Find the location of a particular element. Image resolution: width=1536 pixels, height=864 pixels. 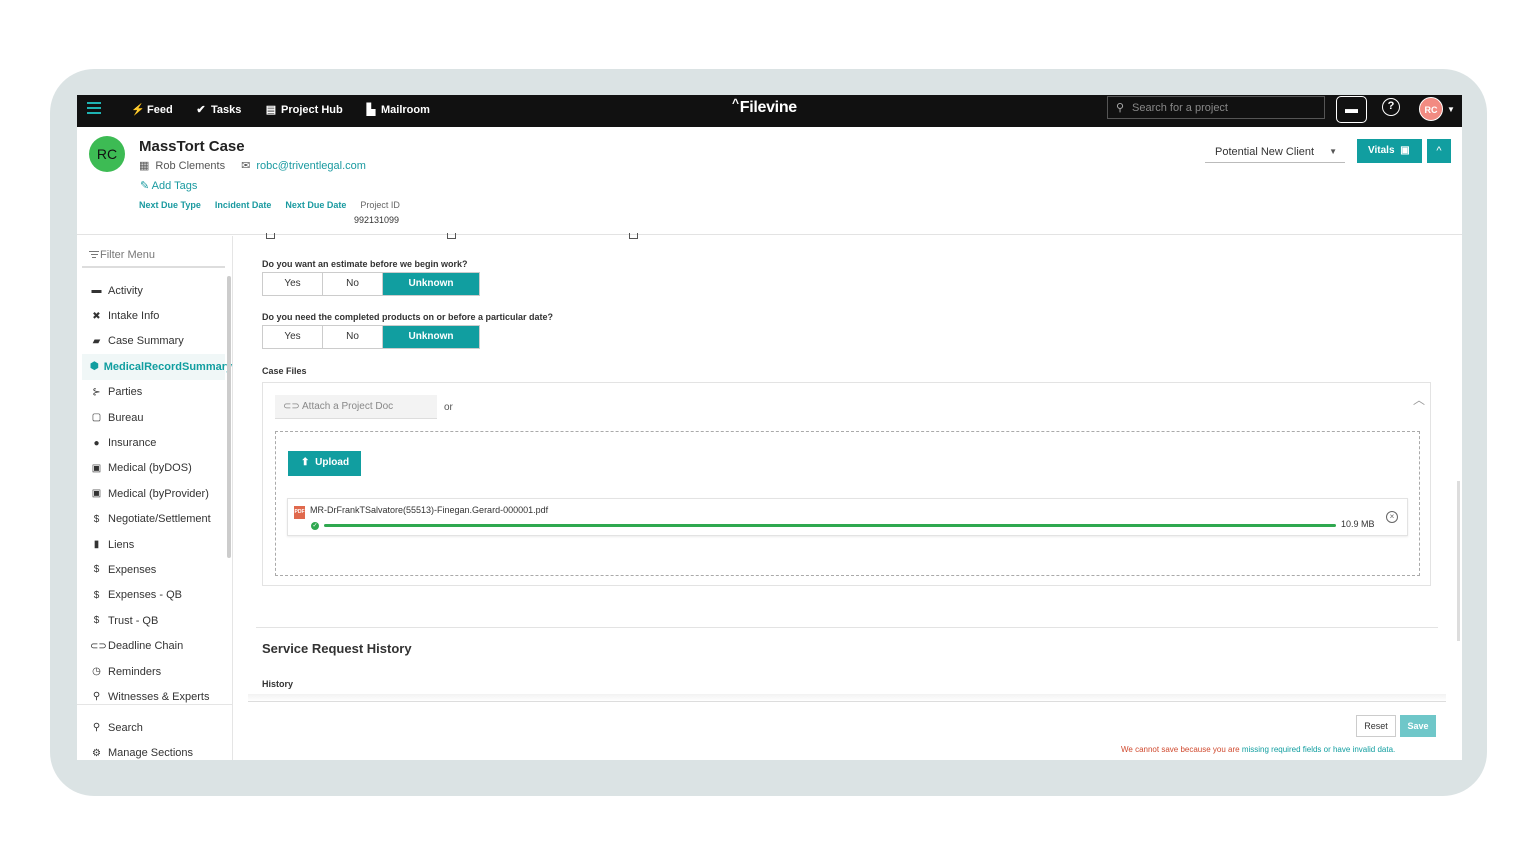

nav-feed-label: Feed is located at coordinates (160, 110).